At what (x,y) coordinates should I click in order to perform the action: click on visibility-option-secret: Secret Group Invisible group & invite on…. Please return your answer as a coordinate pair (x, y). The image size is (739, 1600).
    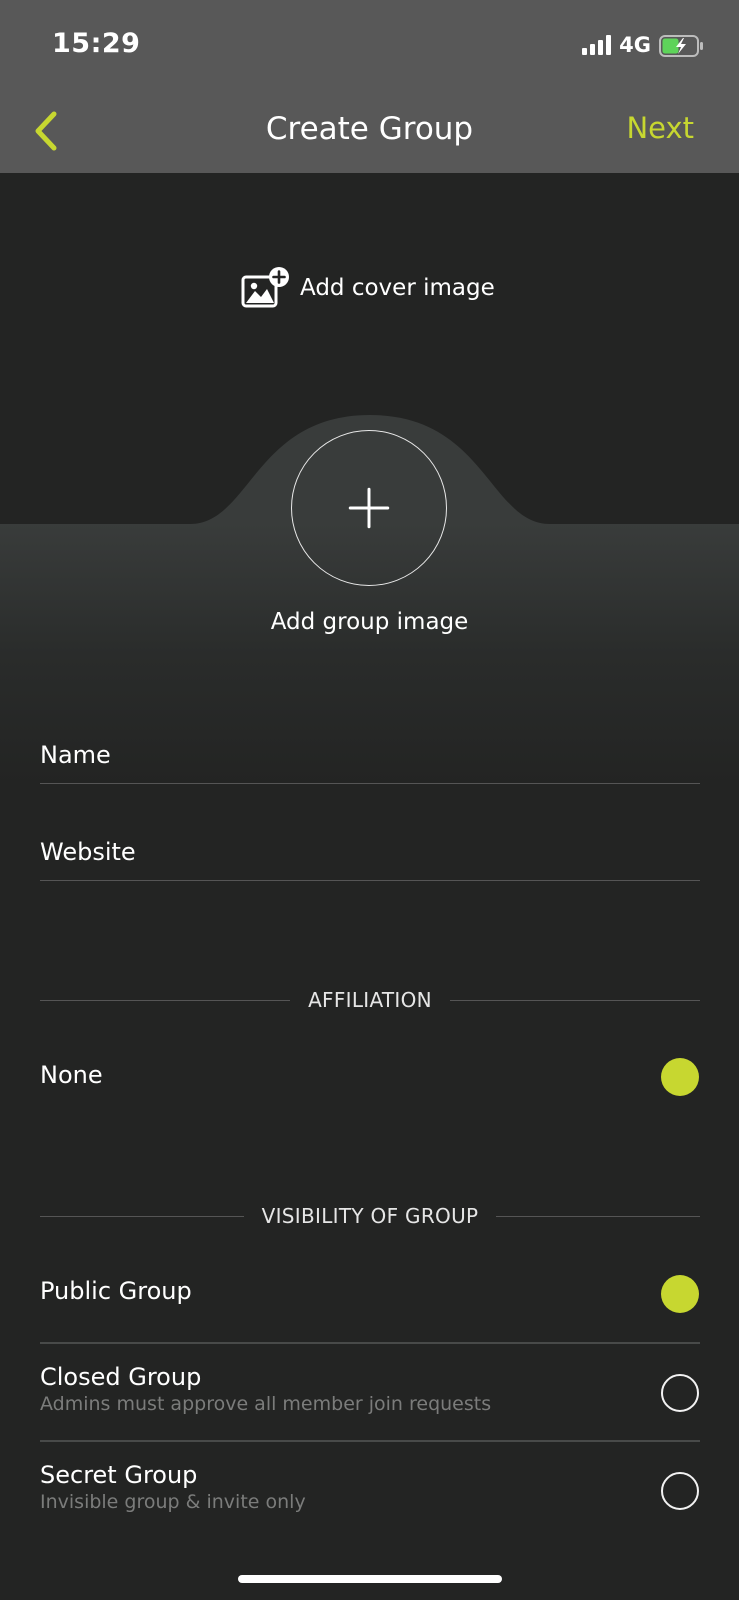
    Looking at the image, I should click on (370, 1487).